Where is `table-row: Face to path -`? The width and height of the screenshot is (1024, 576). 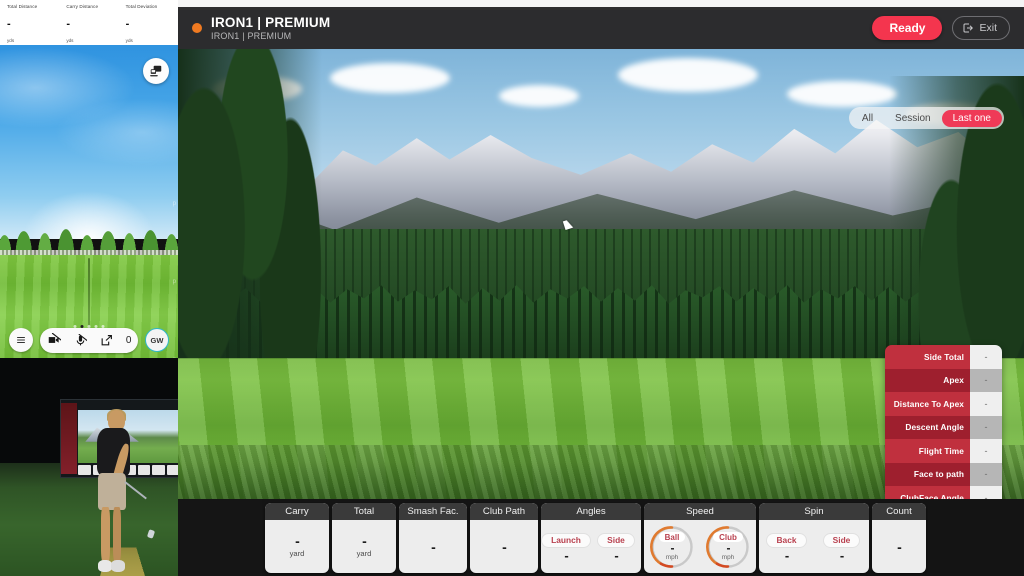 table-row: Face to path - is located at coordinates (943, 474).